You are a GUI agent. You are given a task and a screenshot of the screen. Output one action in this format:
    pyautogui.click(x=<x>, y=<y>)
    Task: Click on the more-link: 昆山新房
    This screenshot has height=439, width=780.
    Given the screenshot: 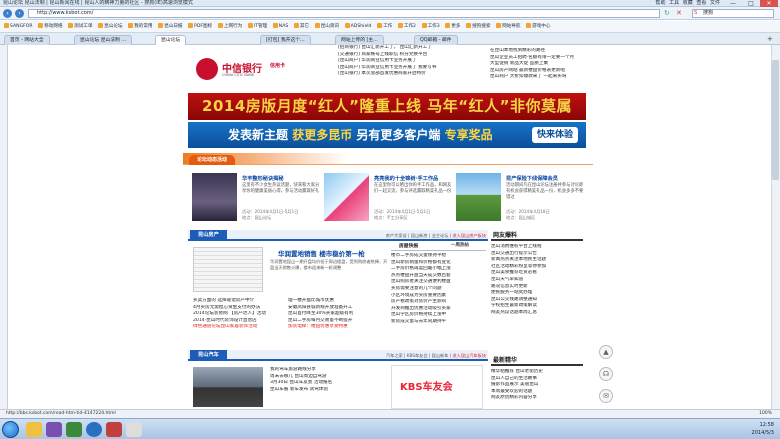 What is the action you would take?
    pyautogui.click(x=419, y=235)
    